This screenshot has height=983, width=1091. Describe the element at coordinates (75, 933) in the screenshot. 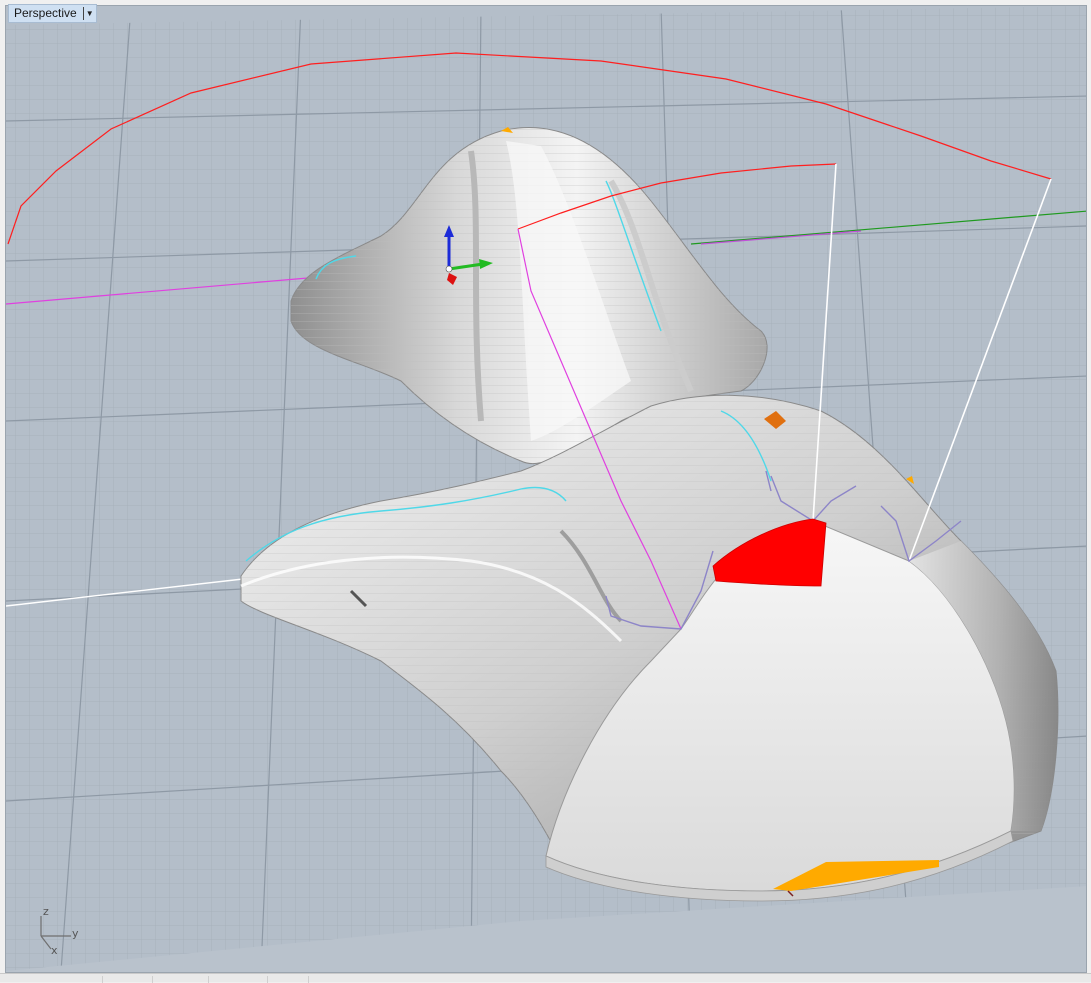

I see `axis-label-y: y` at that location.